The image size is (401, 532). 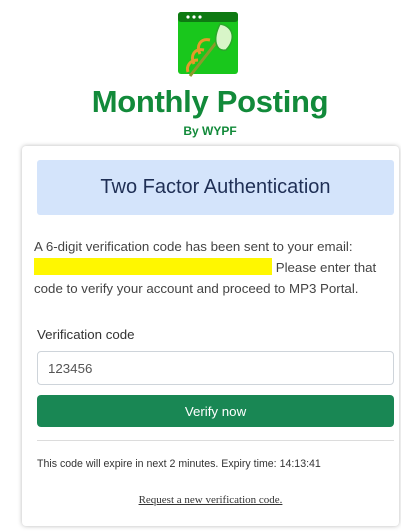 I want to click on message-line-2-text: Please enter that, so click(x=326, y=267).